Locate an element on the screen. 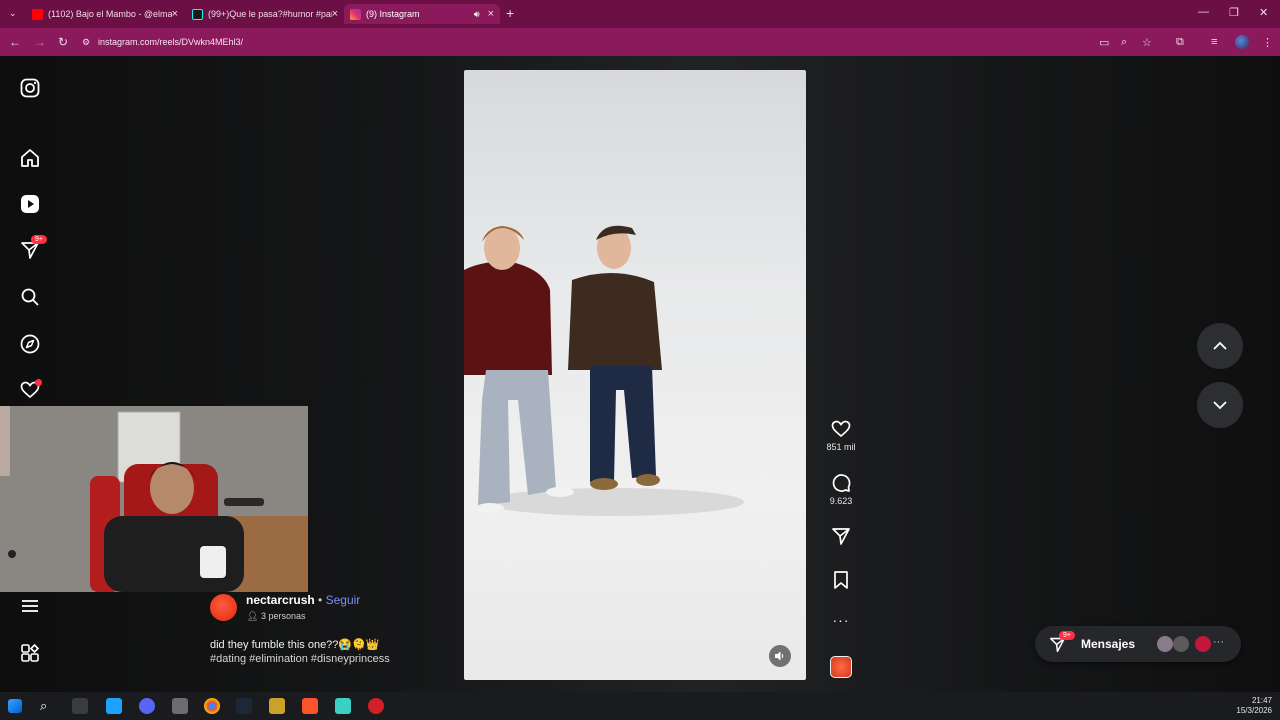 Image resolution: width=1280 pixels, height=720 pixels. next-reel-button is located at coordinates (1220, 405).